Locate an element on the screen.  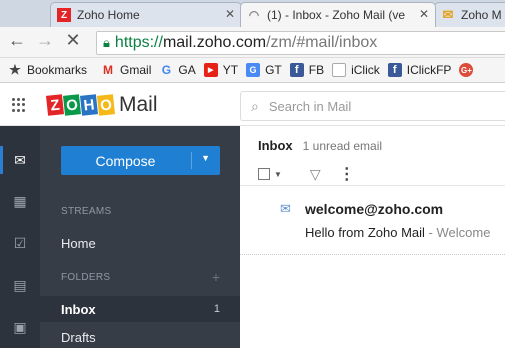
youtube-icon: ▶ is located at coordinates (210, 70).